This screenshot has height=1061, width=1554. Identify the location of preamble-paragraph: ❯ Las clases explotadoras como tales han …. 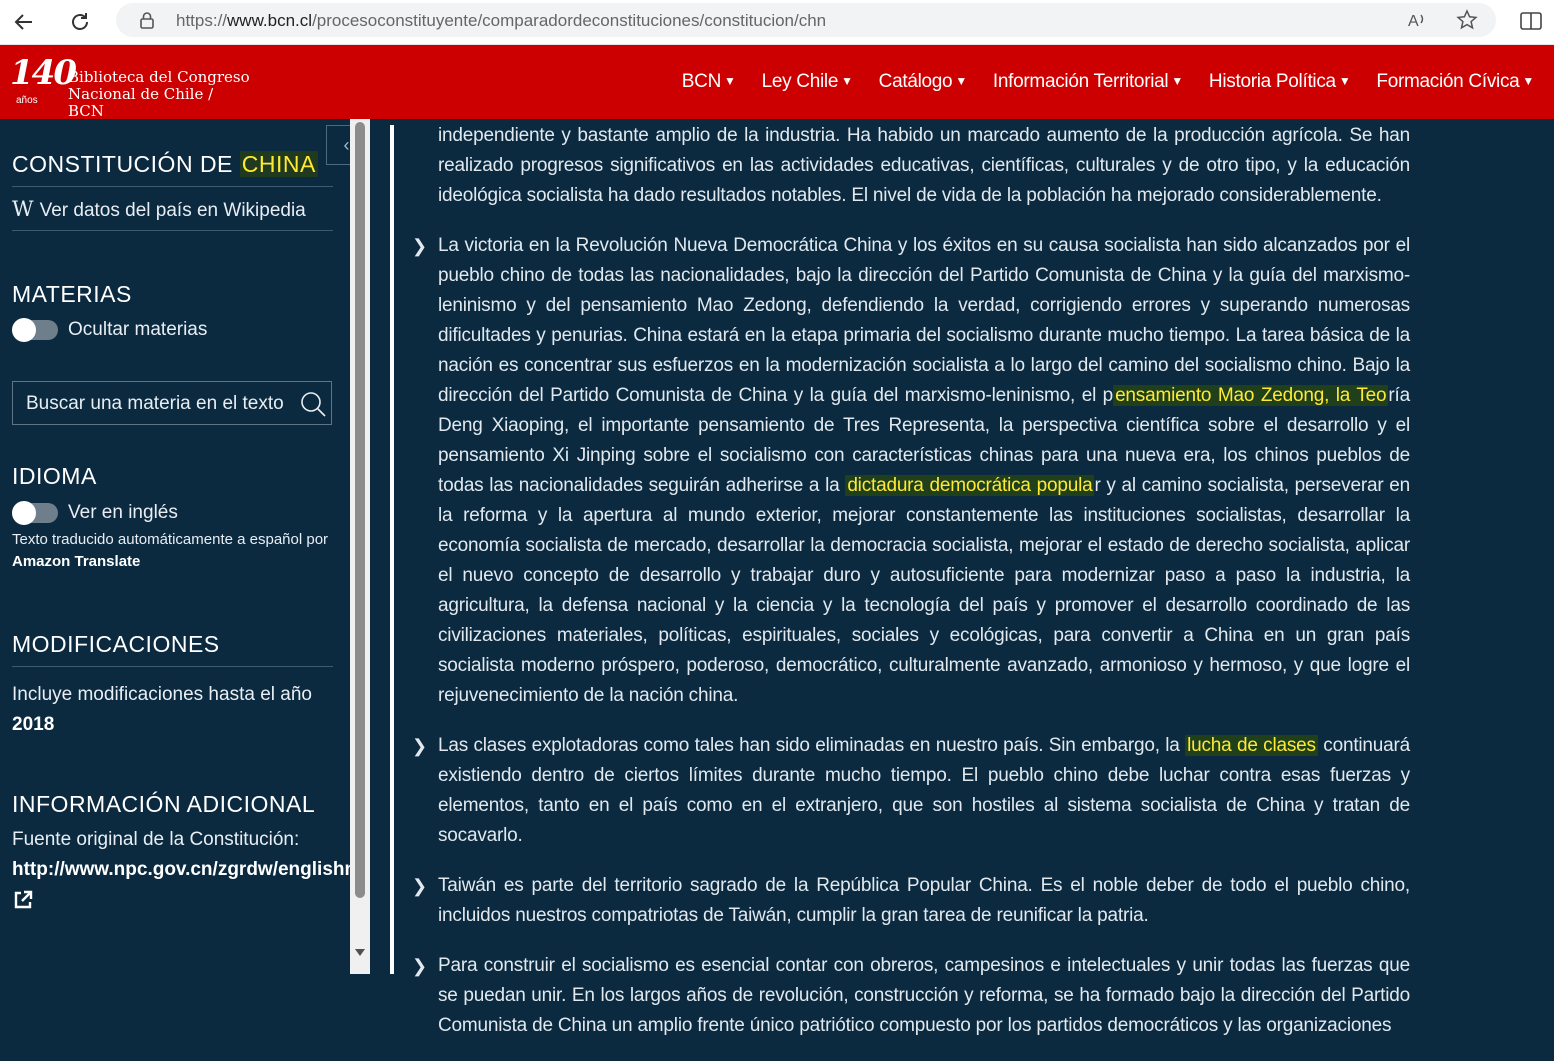
(910, 791).